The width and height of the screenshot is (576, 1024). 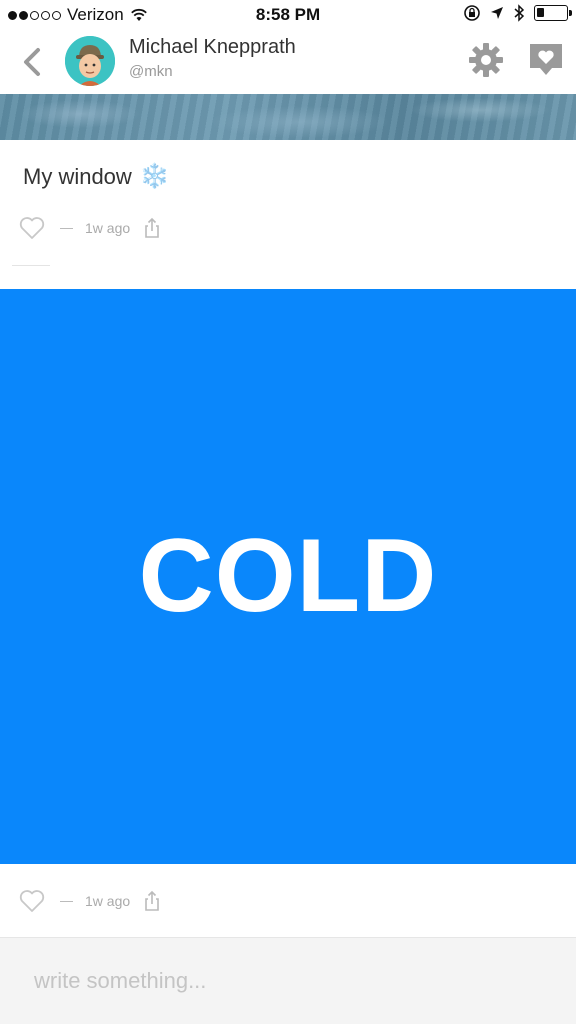 What do you see at coordinates (294, 981) in the screenshot?
I see `compose-input` at bounding box center [294, 981].